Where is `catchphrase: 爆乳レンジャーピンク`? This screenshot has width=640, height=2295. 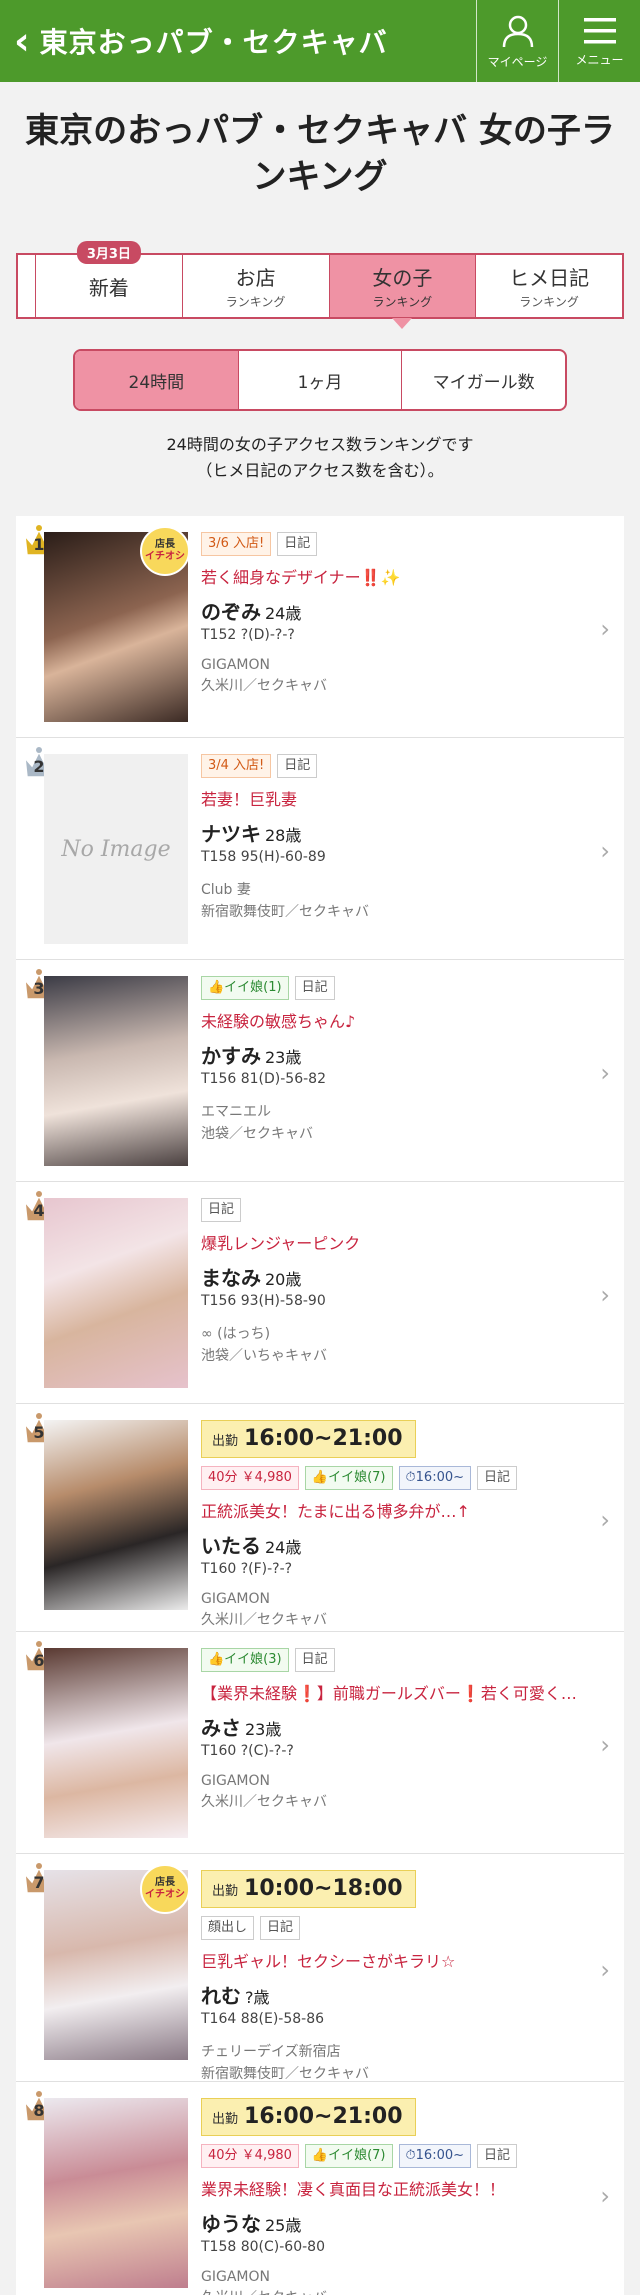 catchphrase: 爆乳レンジャーピンク is located at coordinates (281, 1243).